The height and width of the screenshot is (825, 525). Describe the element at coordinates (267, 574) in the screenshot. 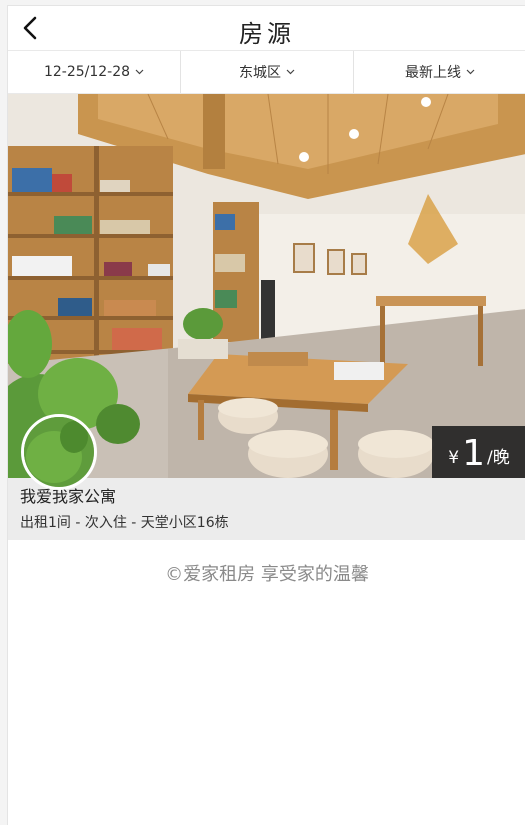

I see `footer-slogan: ©爱家租房 享受家的温馨` at that location.